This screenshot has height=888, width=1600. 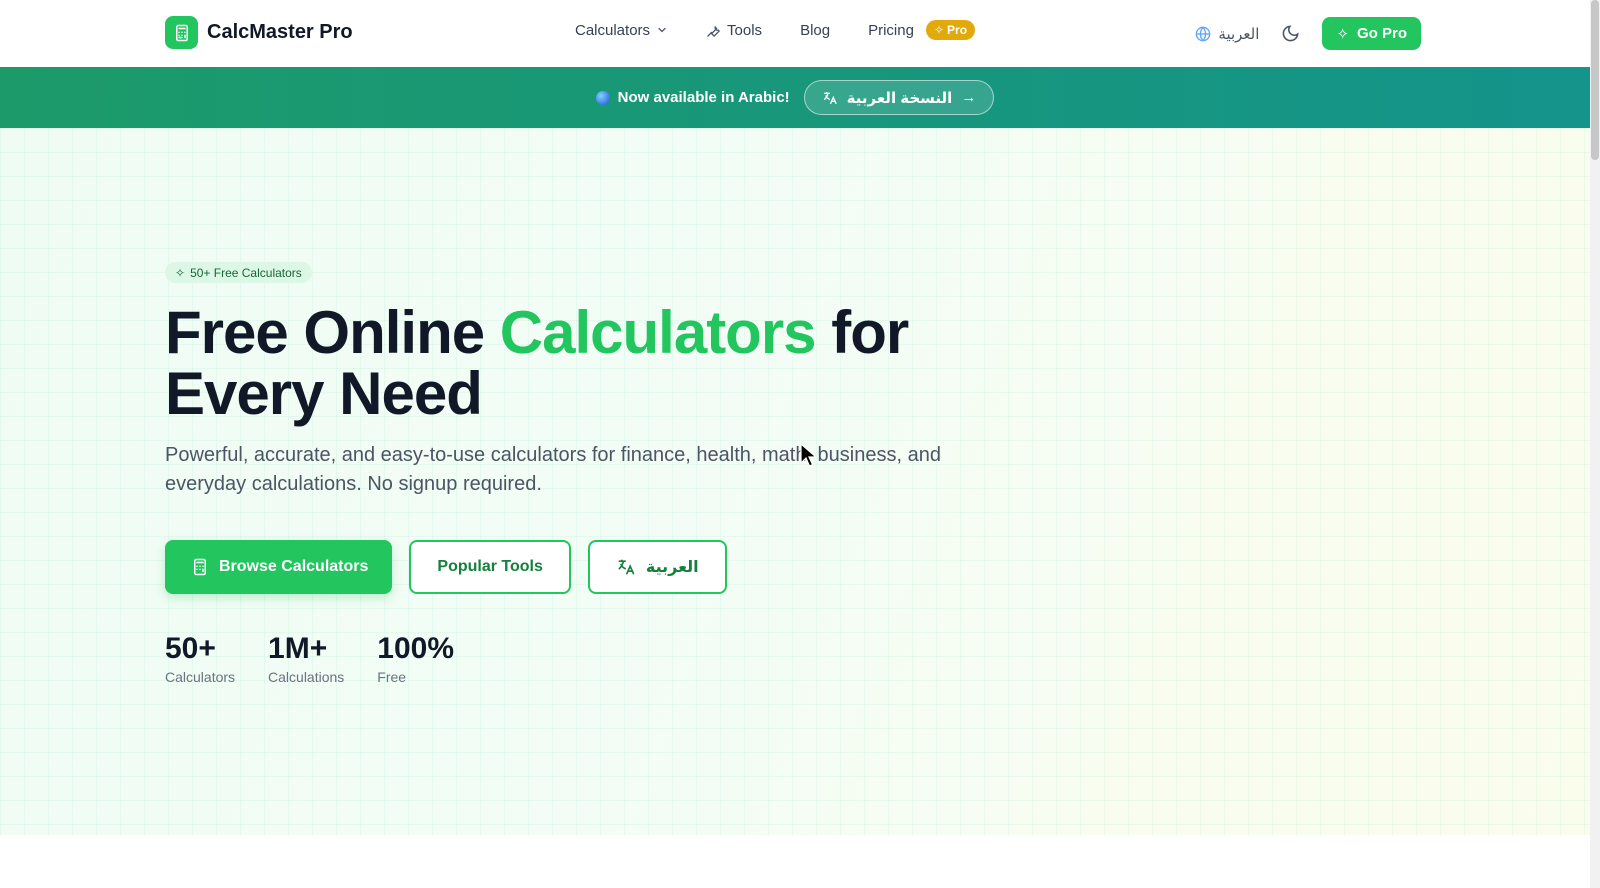 I want to click on stat-label: Free, so click(x=392, y=677).